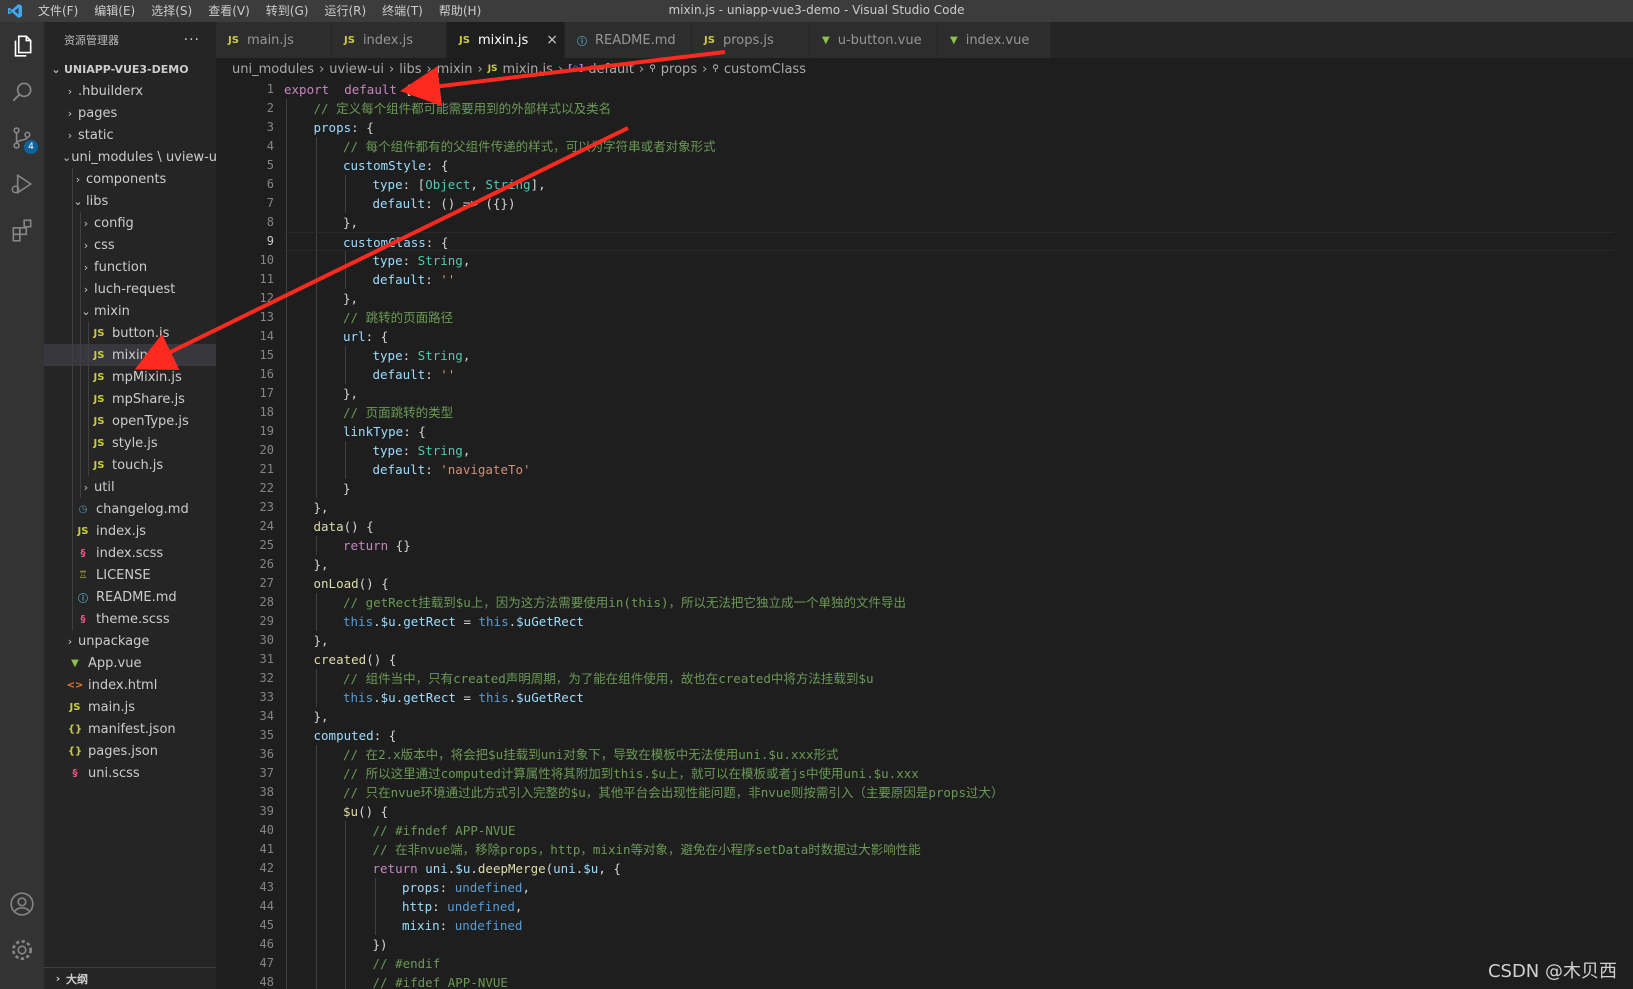  I want to click on tab-index-js: JS index.js, so click(389, 40).